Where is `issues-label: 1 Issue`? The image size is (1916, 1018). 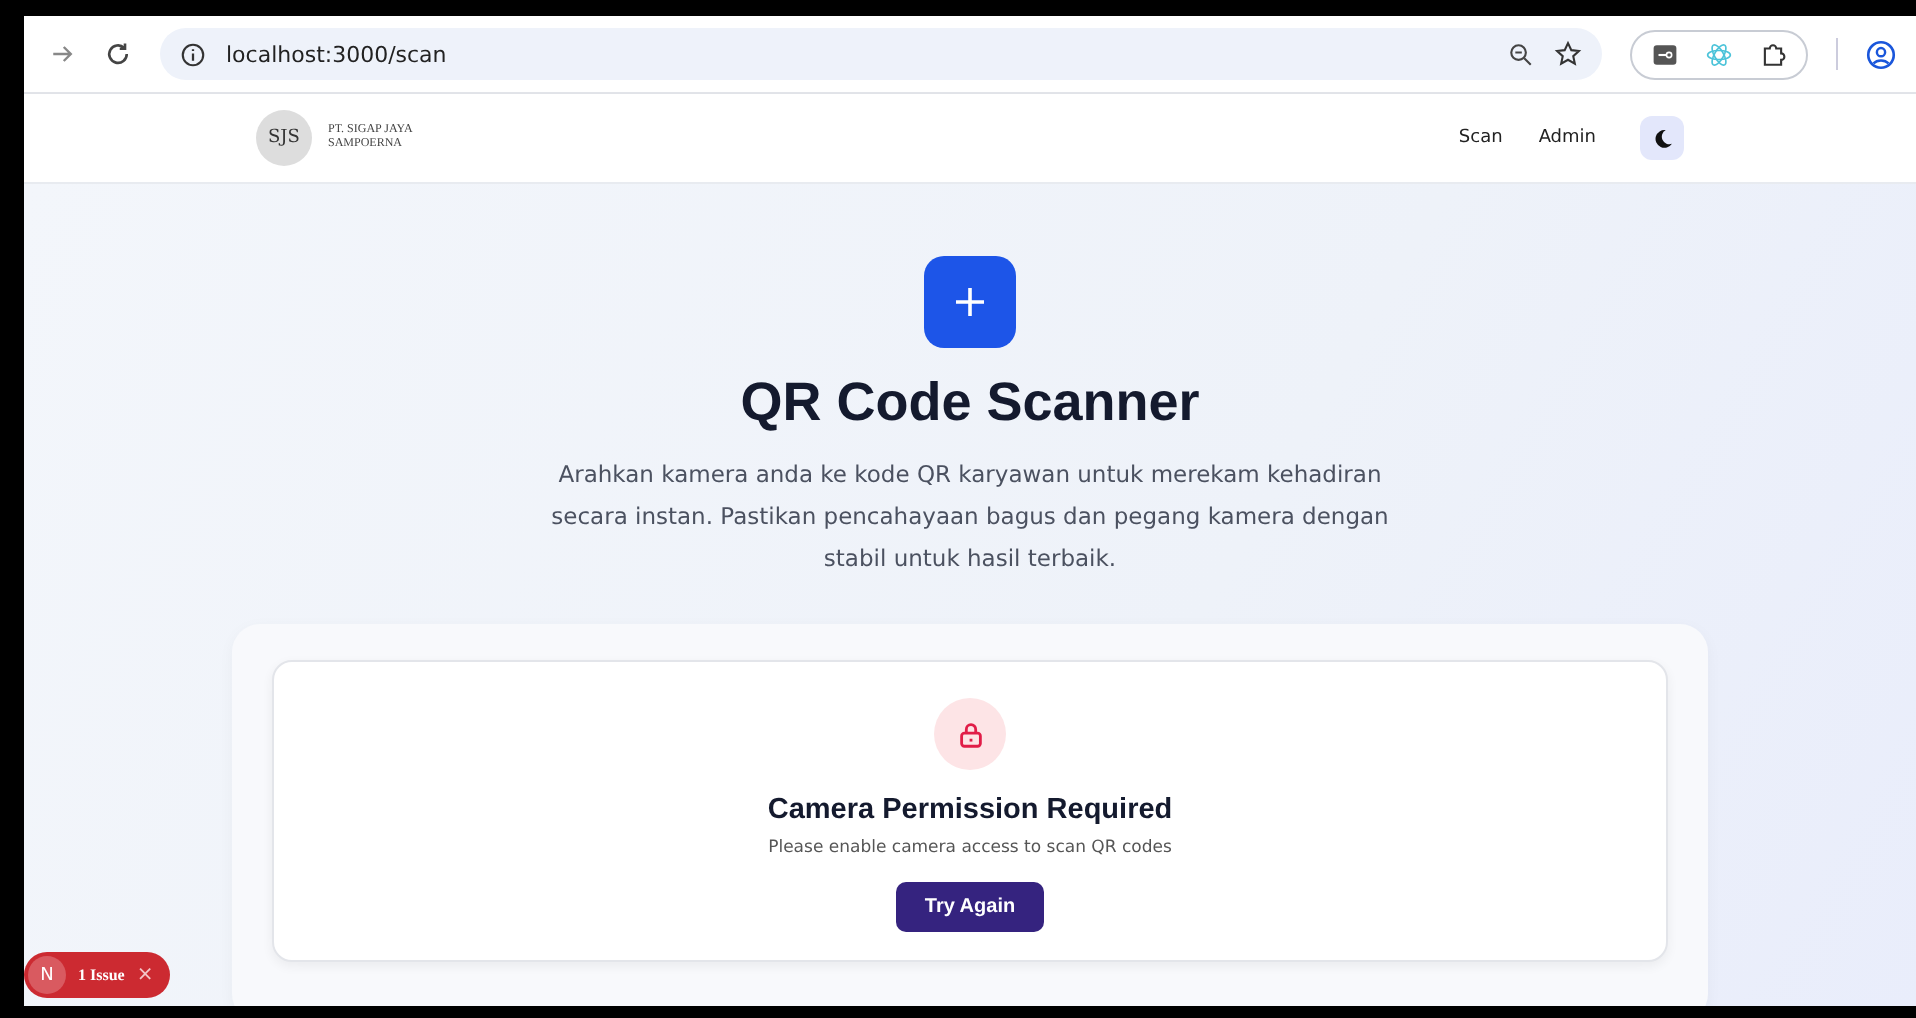 issues-label: 1 Issue is located at coordinates (101, 975).